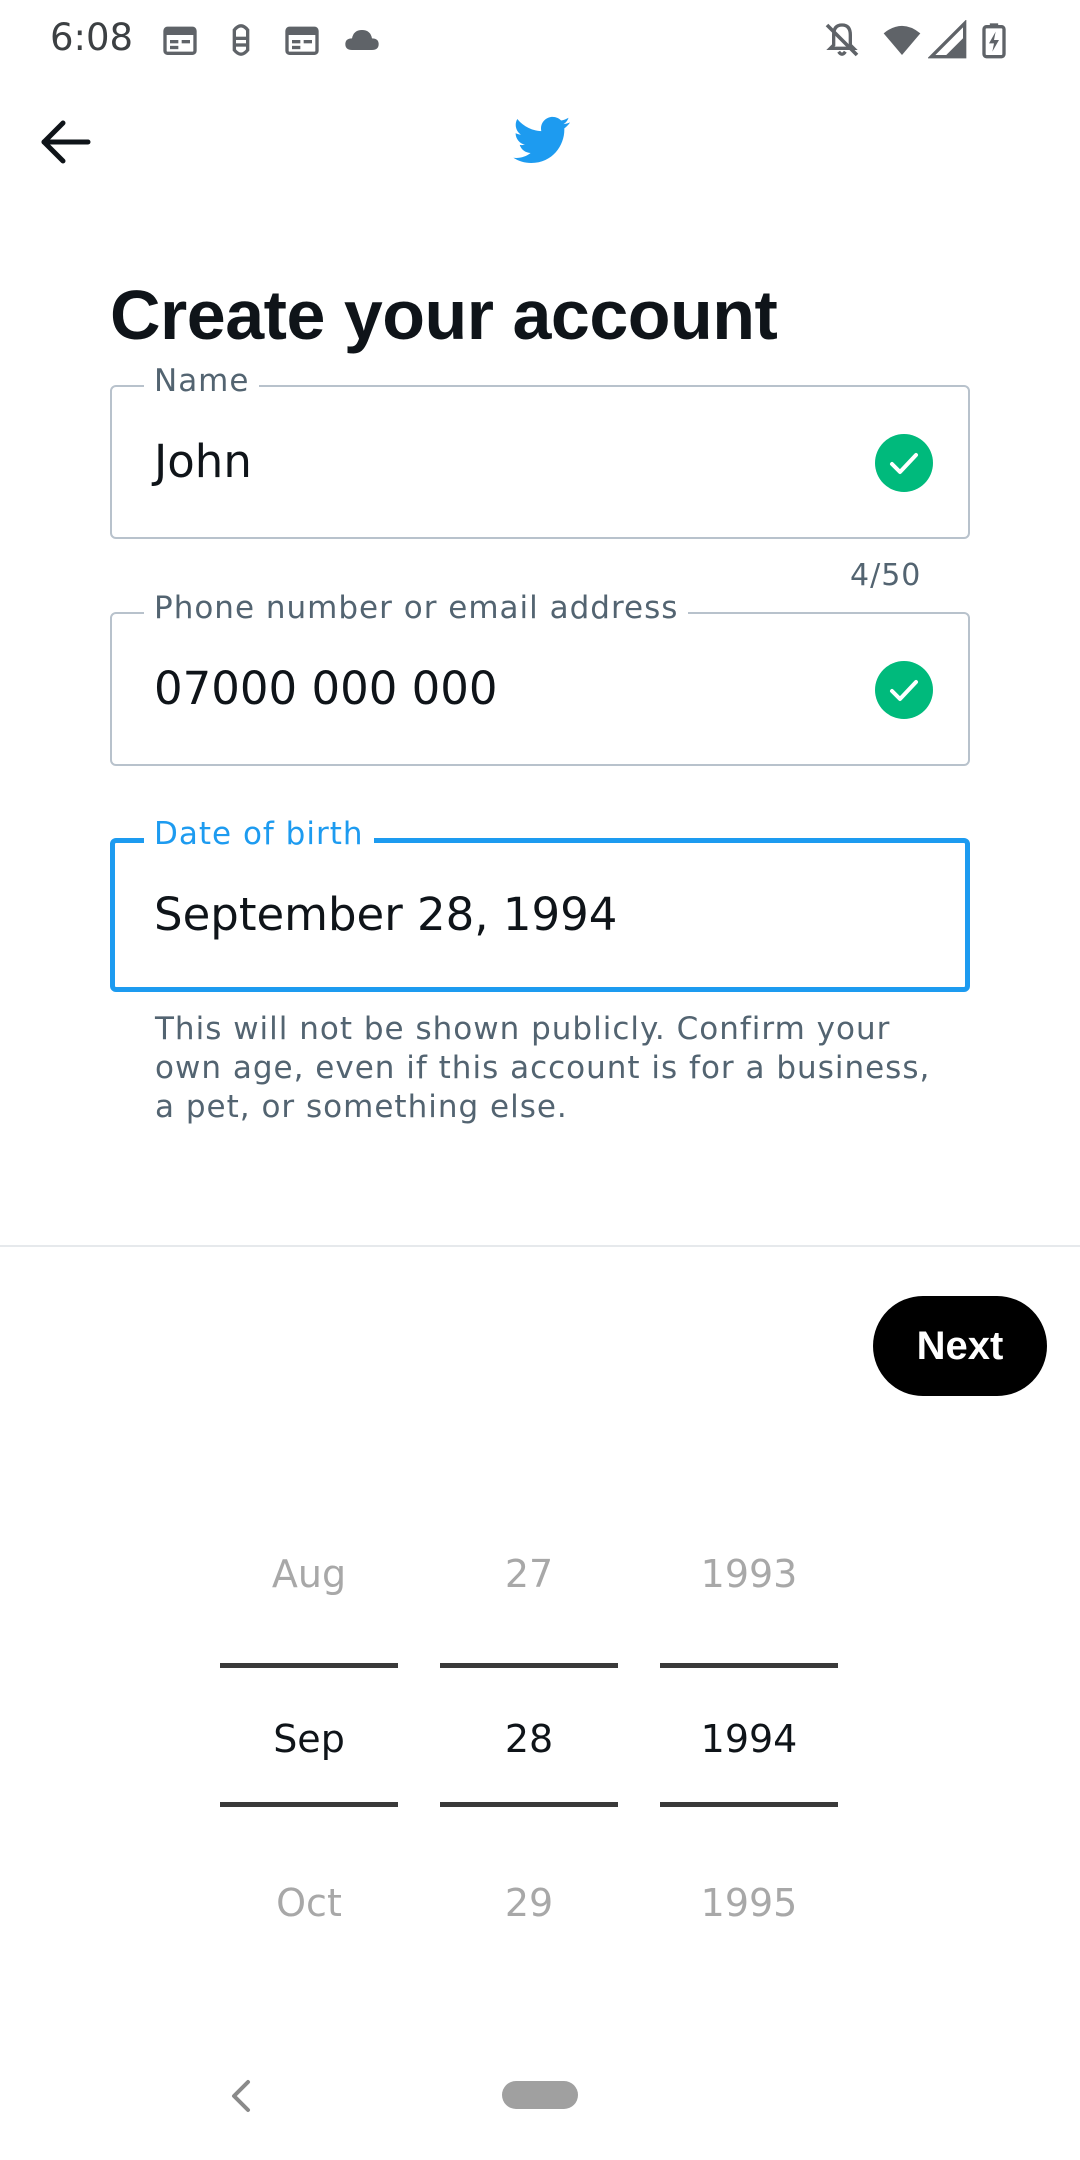  What do you see at coordinates (947, 39) in the screenshot?
I see `cell-signal-icon` at bounding box center [947, 39].